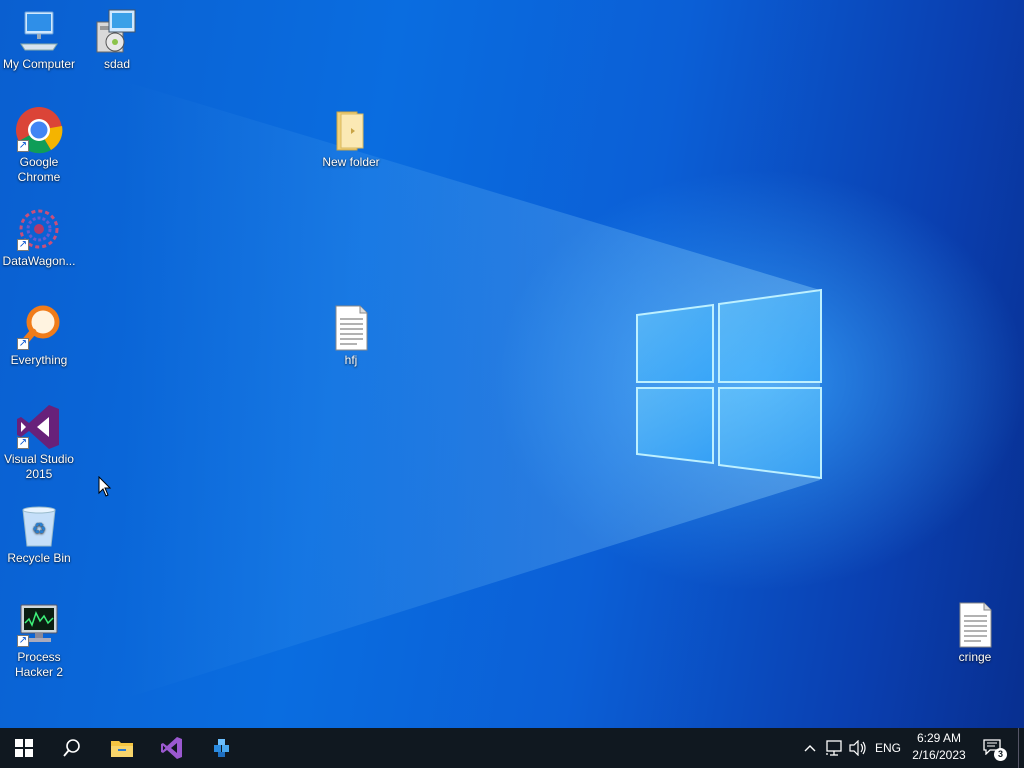 This screenshot has height=768, width=1024. What do you see at coordinates (975, 657) in the screenshot?
I see `cringe-label: cringe` at bounding box center [975, 657].